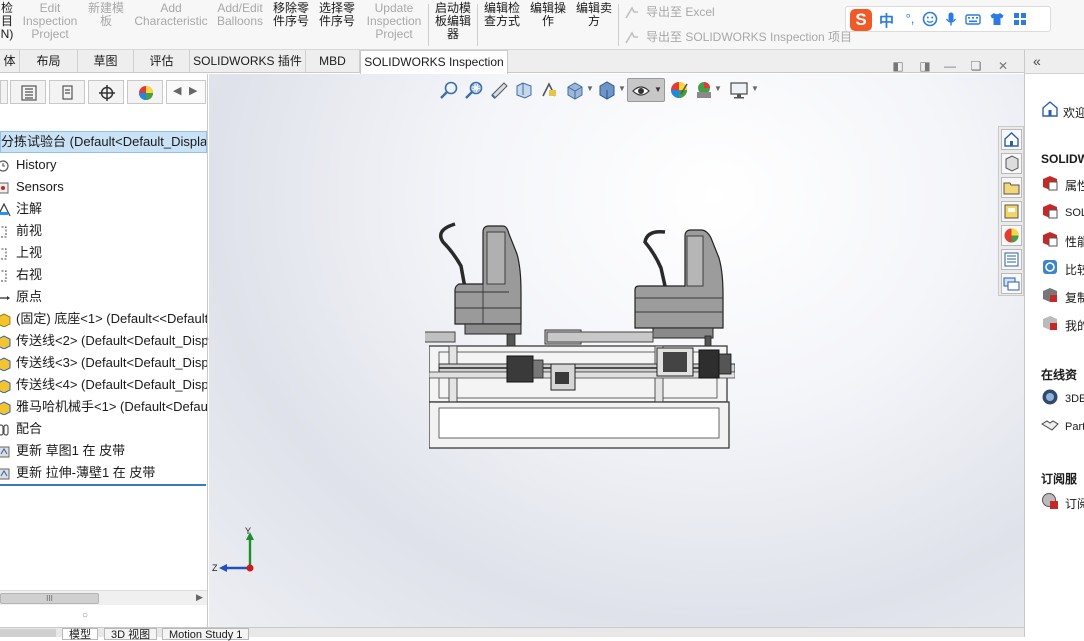  What do you see at coordinates (85, 615) in the screenshot?
I see `splitter-handle-icon: ○` at bounding box center [85, 615].